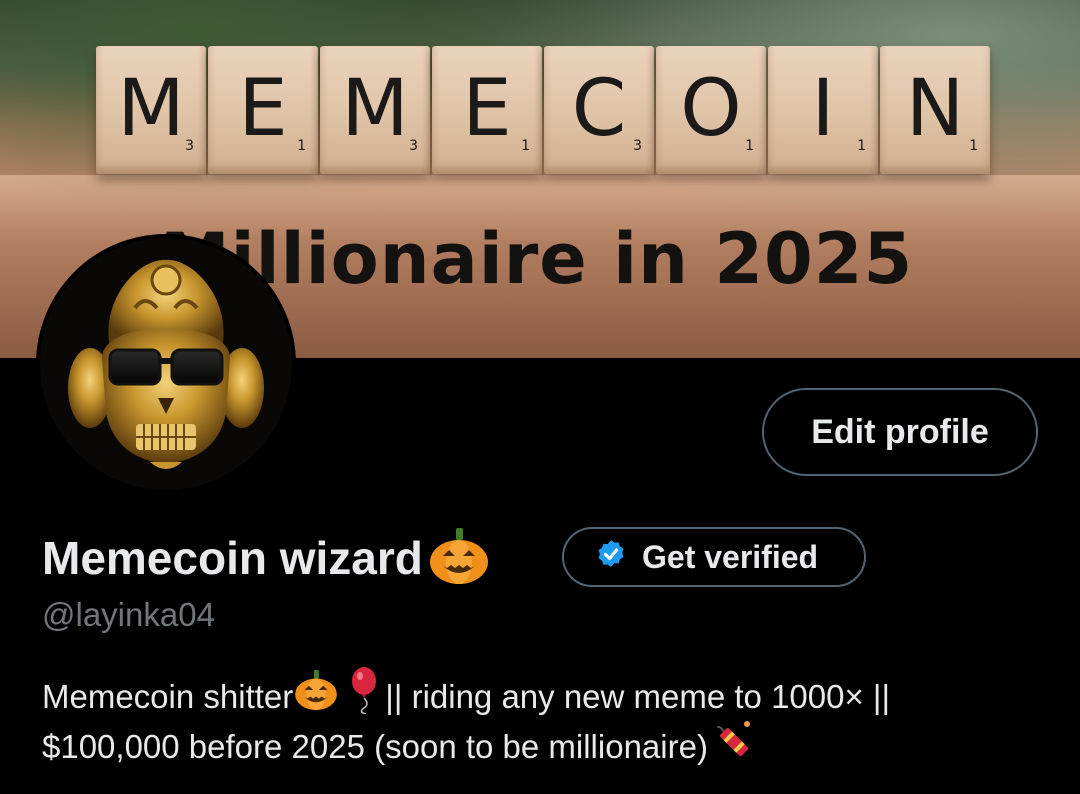  What do you see at coordinates (599, 110) in the screenshot?
I see `scrabble-tile: C3` at bounding box center [599, 110].